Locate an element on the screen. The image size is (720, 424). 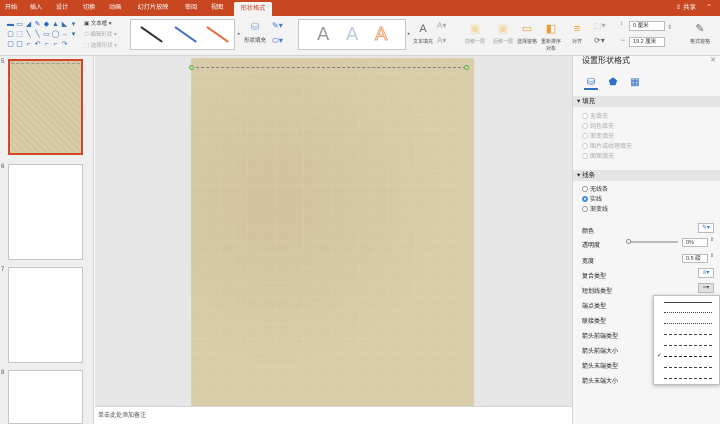
tab-slideshow: 幻灯片放映 is located at coordinates (153, 8).